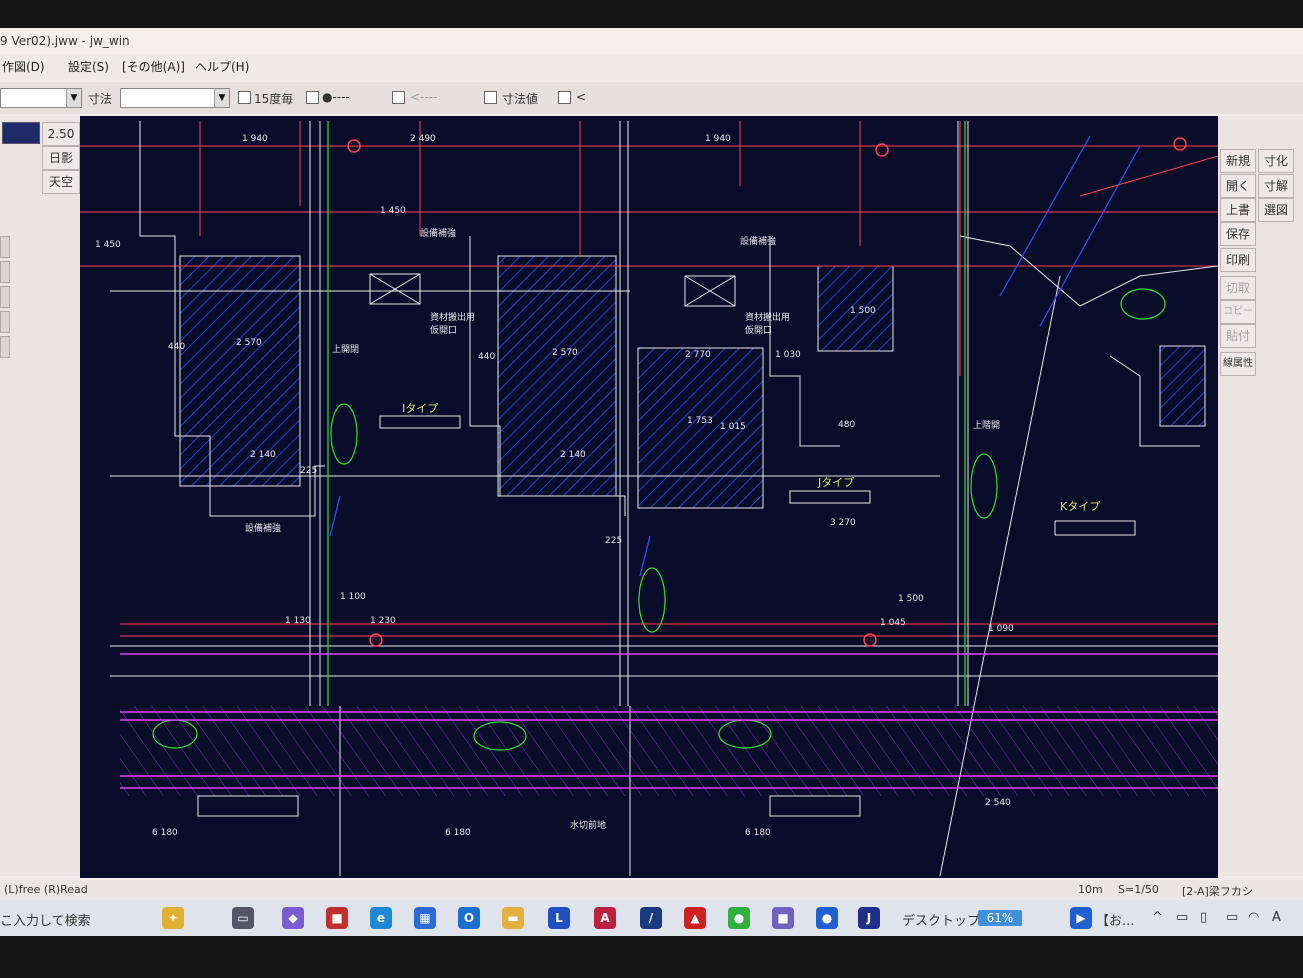 The image size is (1303, 978). I want to click on menu-other: [その他(A)], so click(153, 66).